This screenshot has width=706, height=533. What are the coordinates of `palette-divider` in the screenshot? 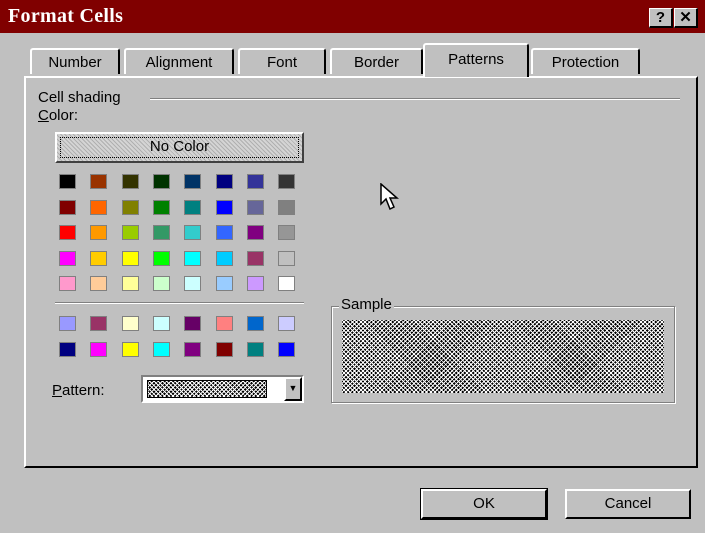 It's located at (179, 303).